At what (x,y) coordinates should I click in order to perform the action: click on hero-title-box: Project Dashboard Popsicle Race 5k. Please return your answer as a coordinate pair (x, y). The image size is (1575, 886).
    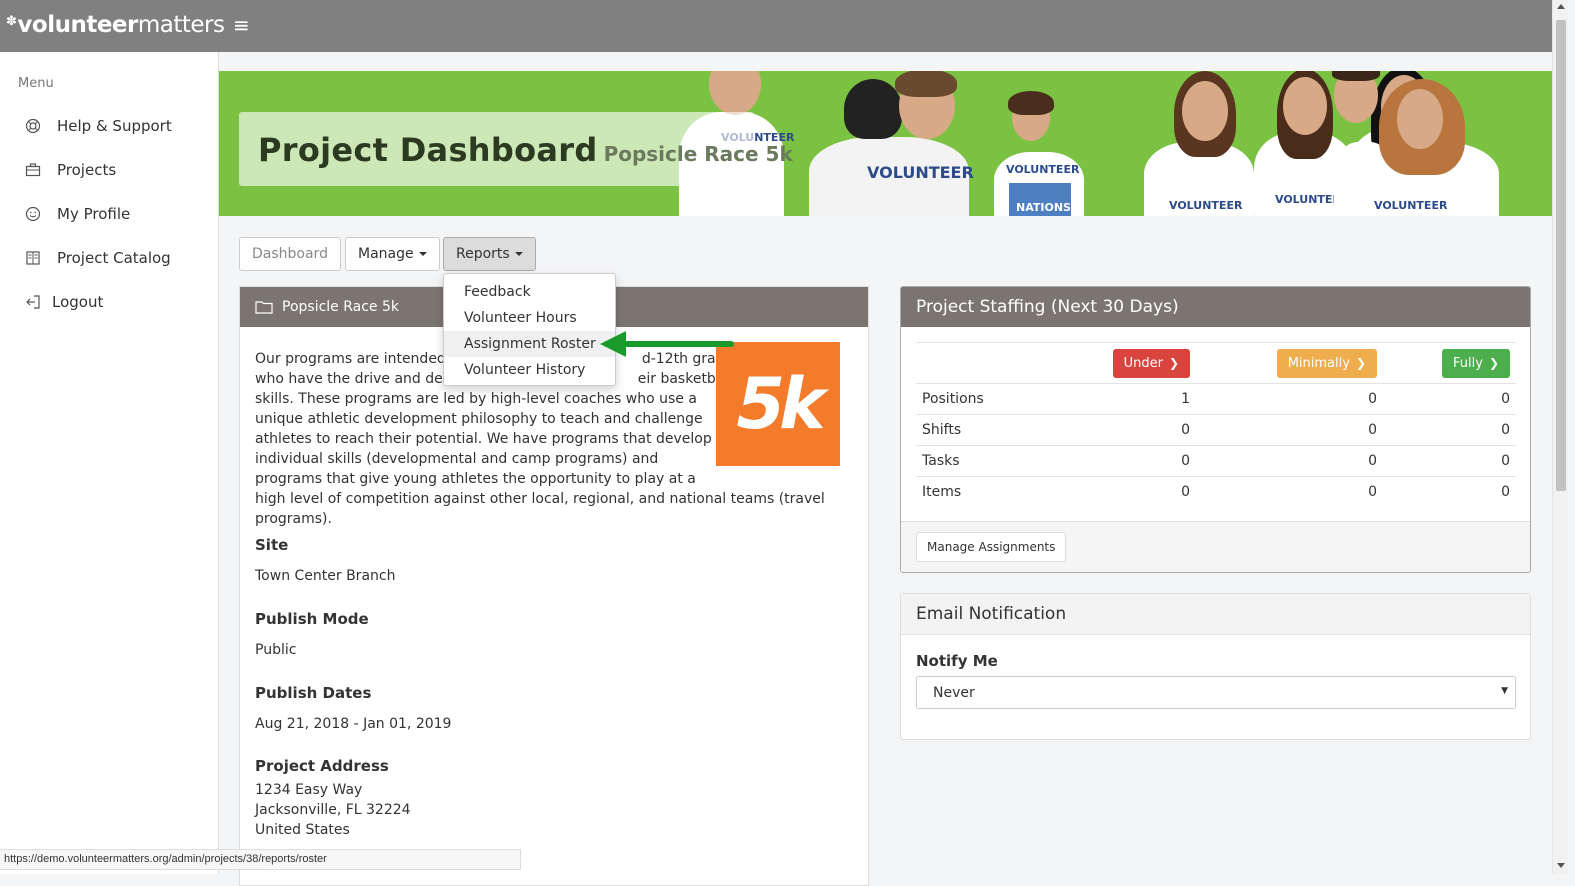
    Looking at the image, I should click on (516, 149).